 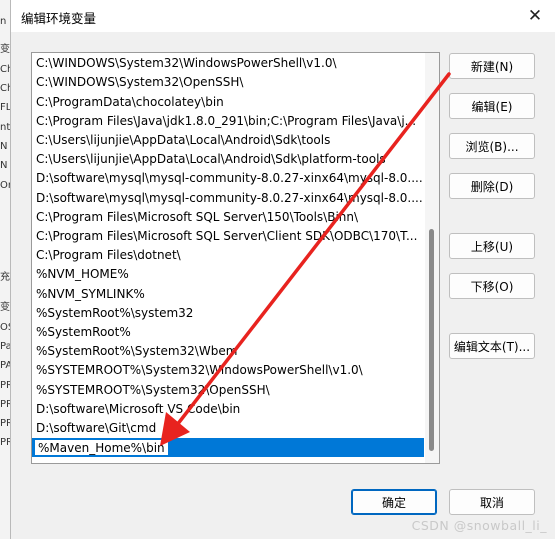 What do you see at coordinates (479, 525) in the screenshot?
I see `watermark: CSDN @snowball_li_` at bounding box center [479, 525].